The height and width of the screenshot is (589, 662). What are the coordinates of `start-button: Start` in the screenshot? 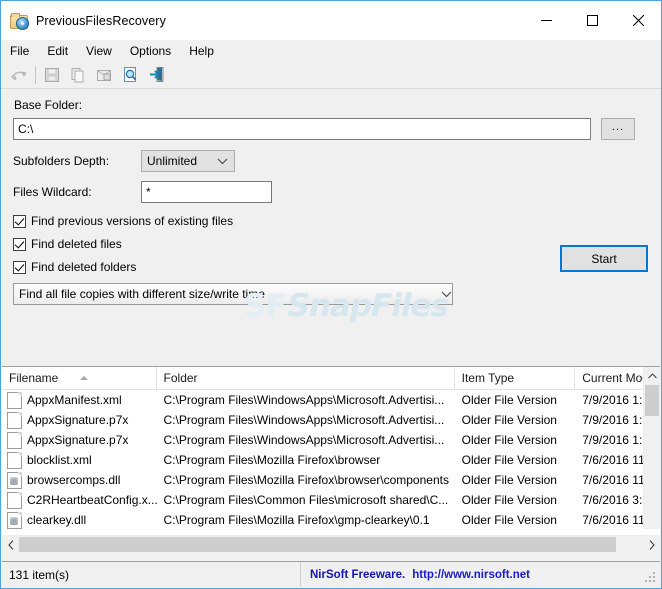 It's located at (604, 258).